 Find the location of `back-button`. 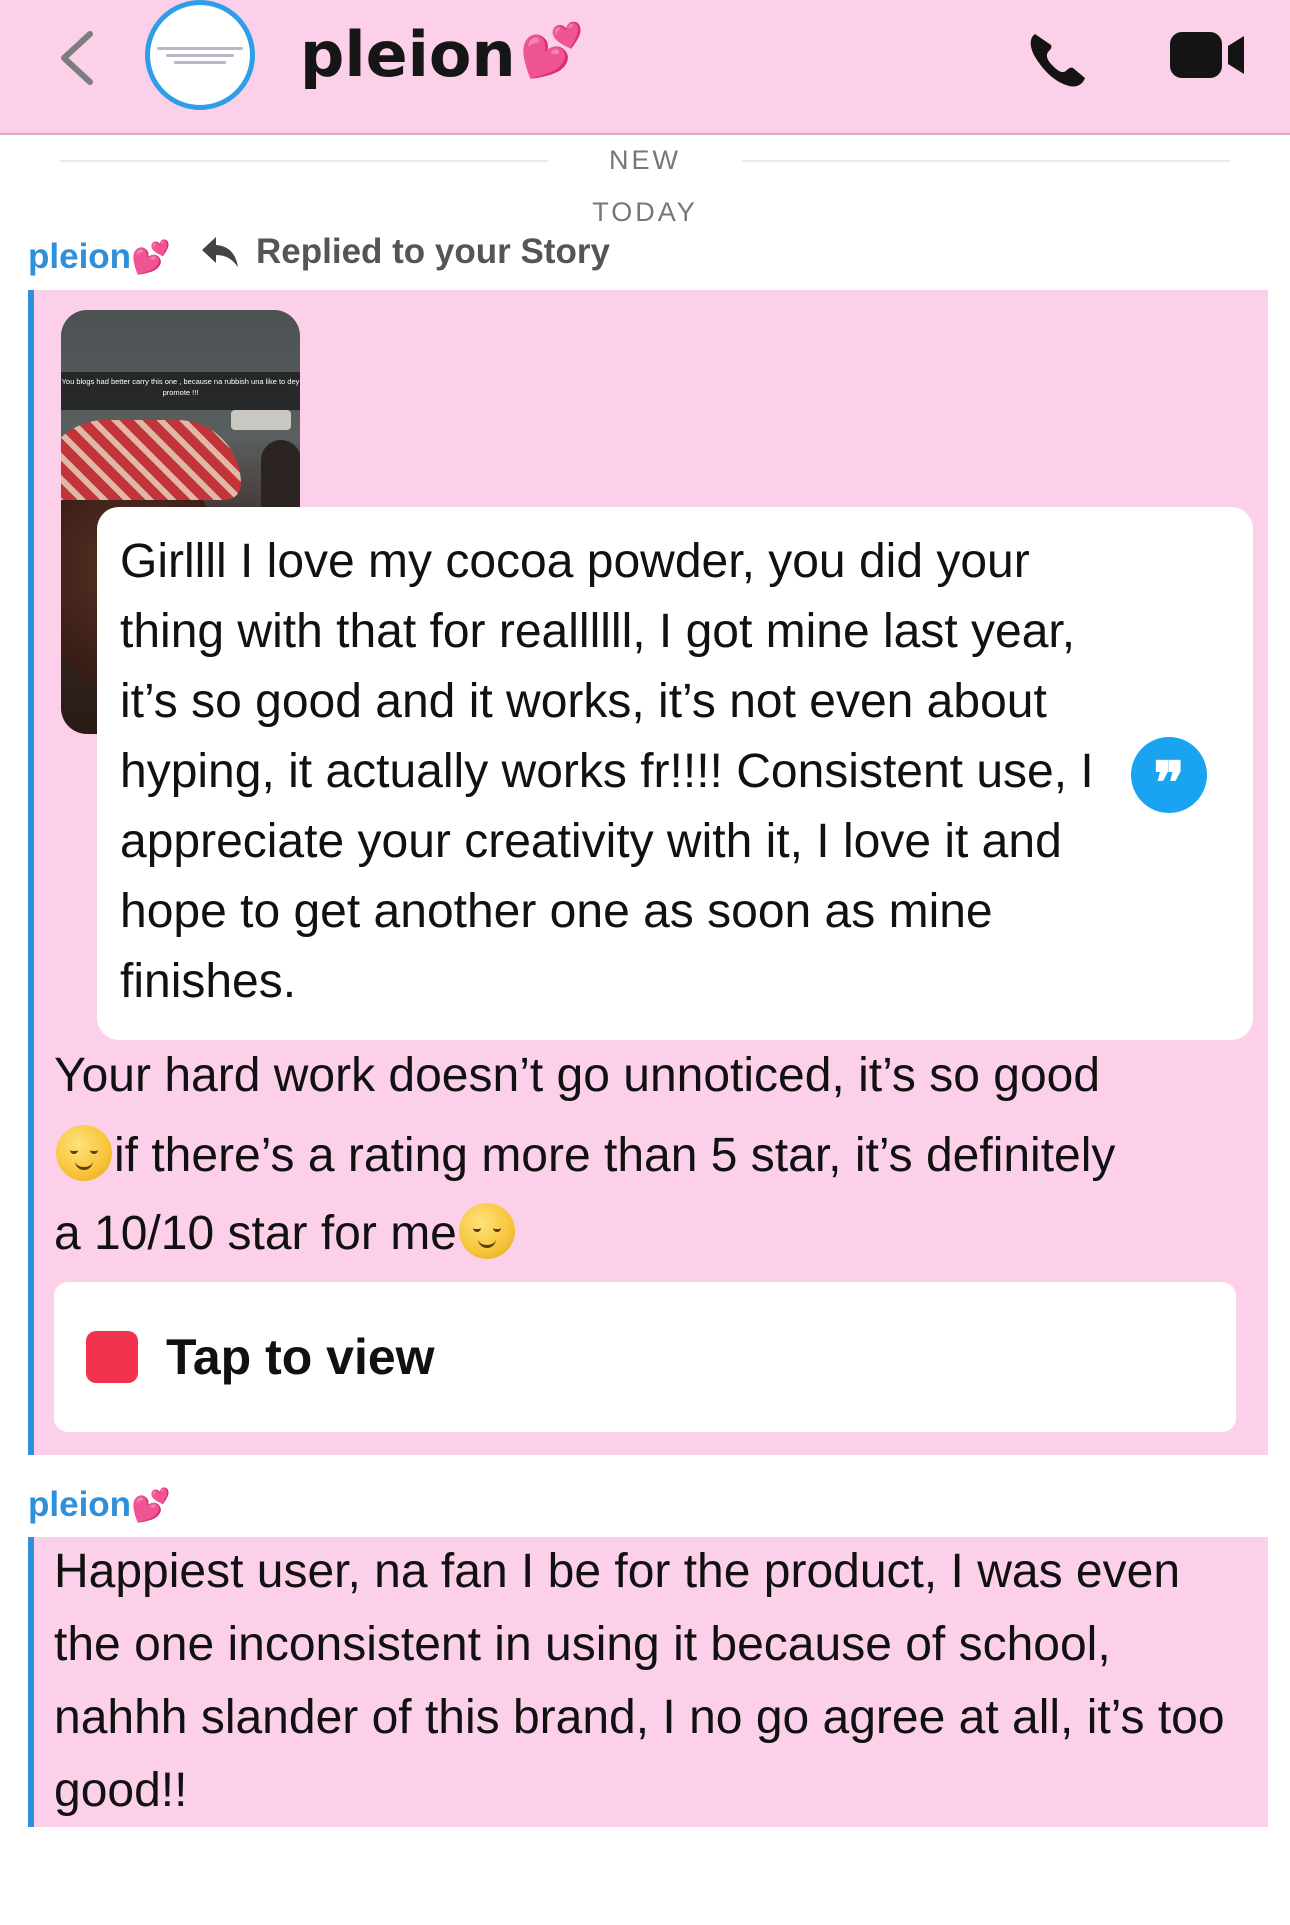

back-button is located at coordinates (82, 58).